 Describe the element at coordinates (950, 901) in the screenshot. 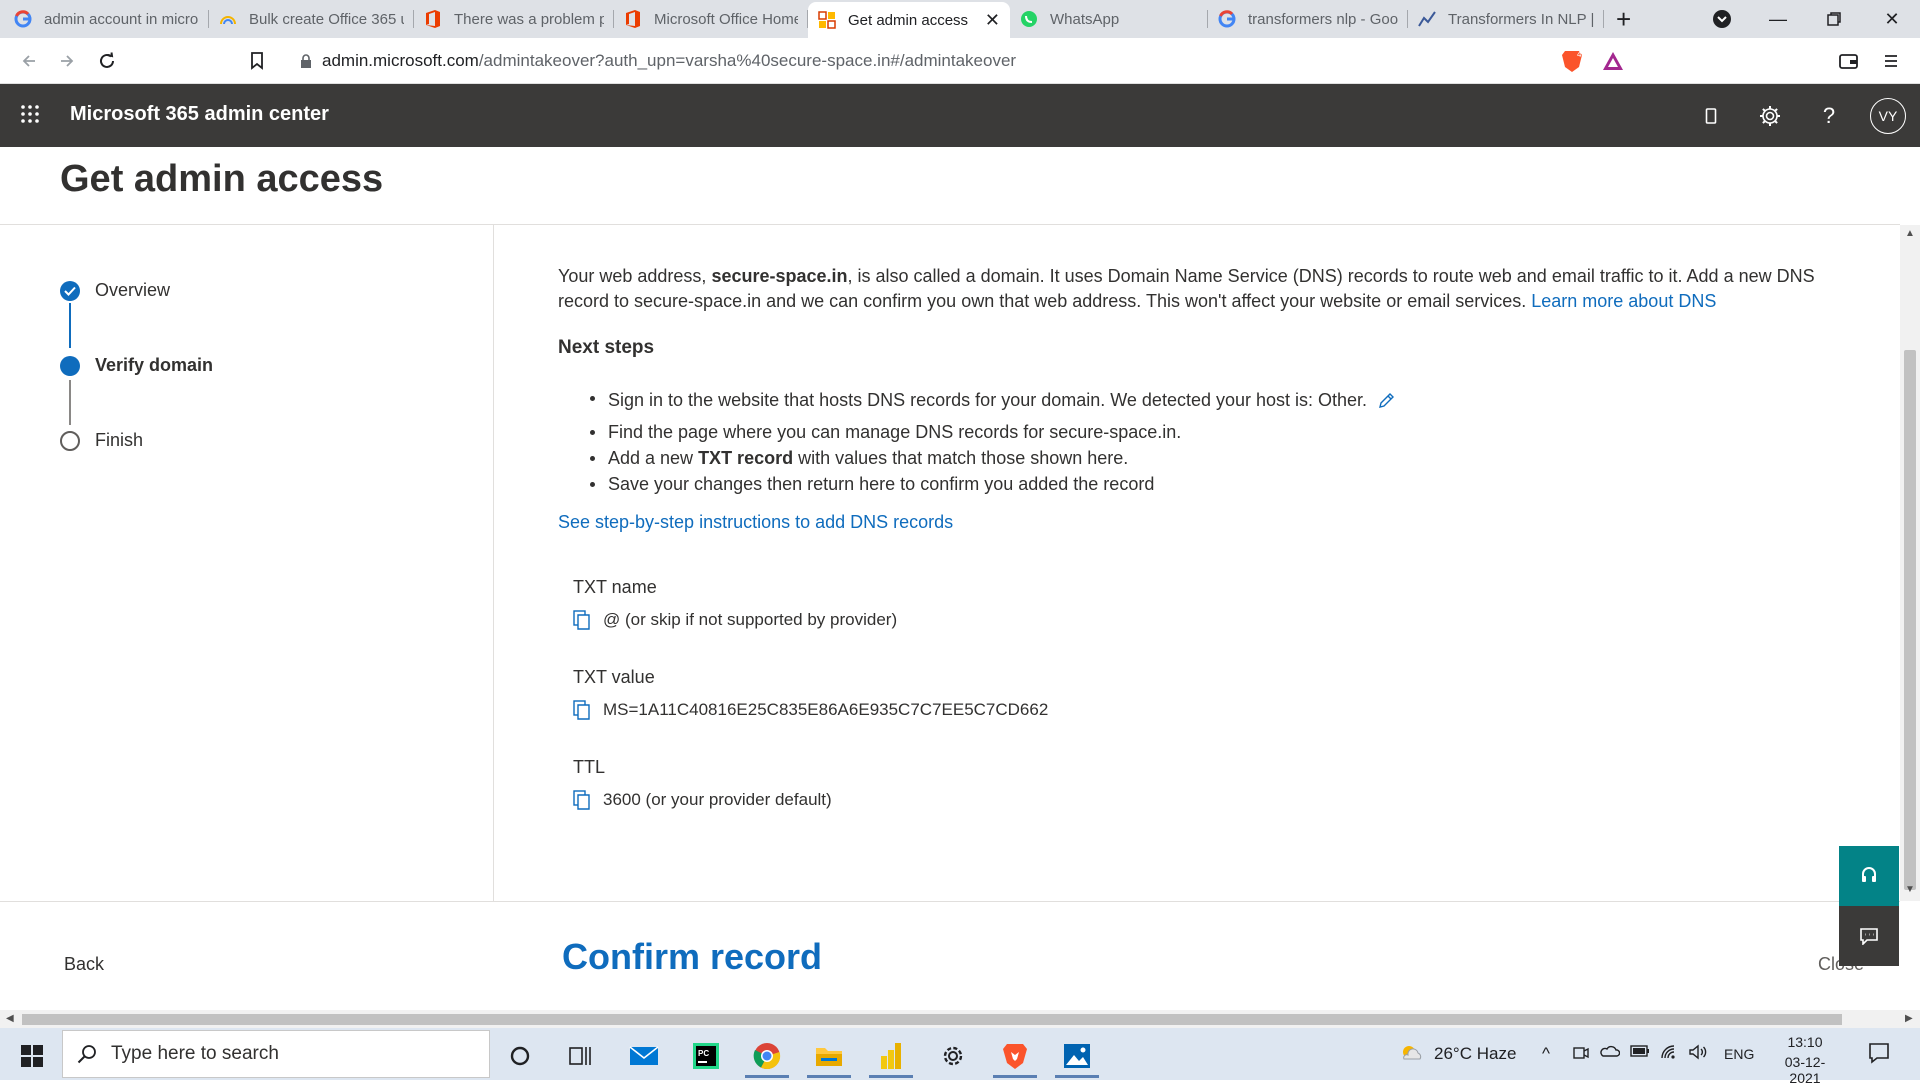

I see `footer-divider` at that location.